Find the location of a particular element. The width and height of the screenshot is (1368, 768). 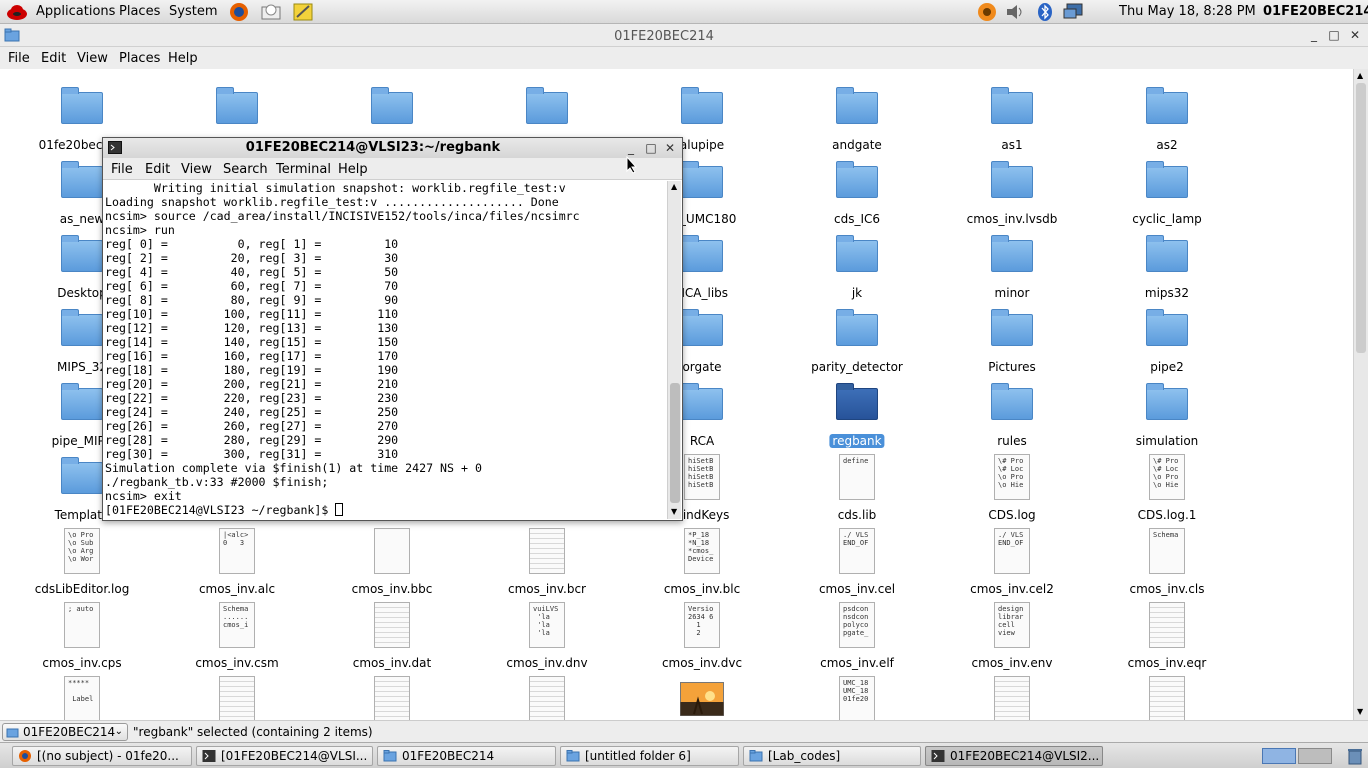

terminal-menu-help: Help is located at coordinates (353, 169).